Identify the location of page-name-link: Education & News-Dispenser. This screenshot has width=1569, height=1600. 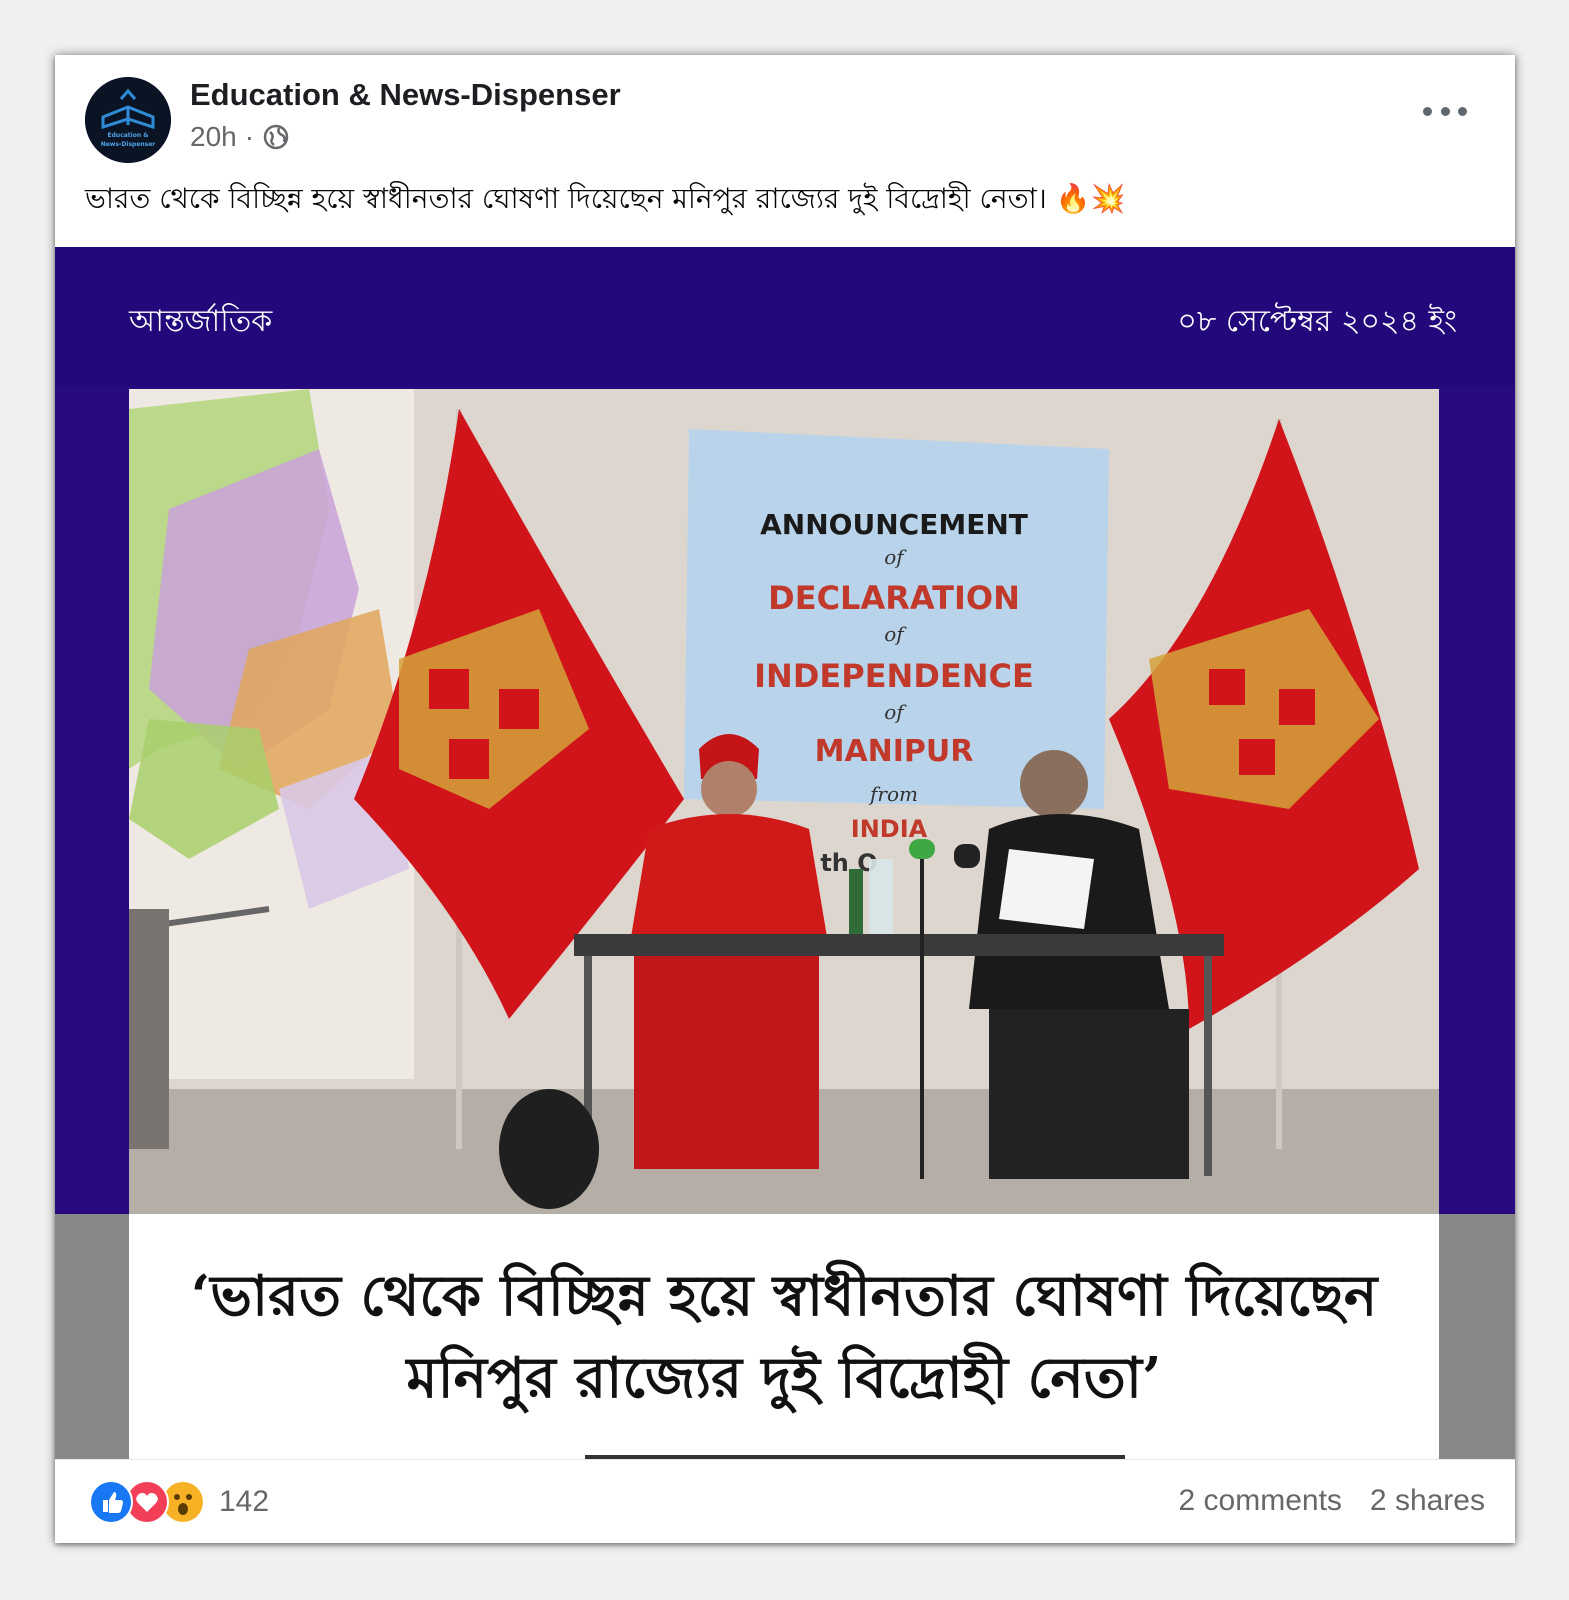
(405, 95).